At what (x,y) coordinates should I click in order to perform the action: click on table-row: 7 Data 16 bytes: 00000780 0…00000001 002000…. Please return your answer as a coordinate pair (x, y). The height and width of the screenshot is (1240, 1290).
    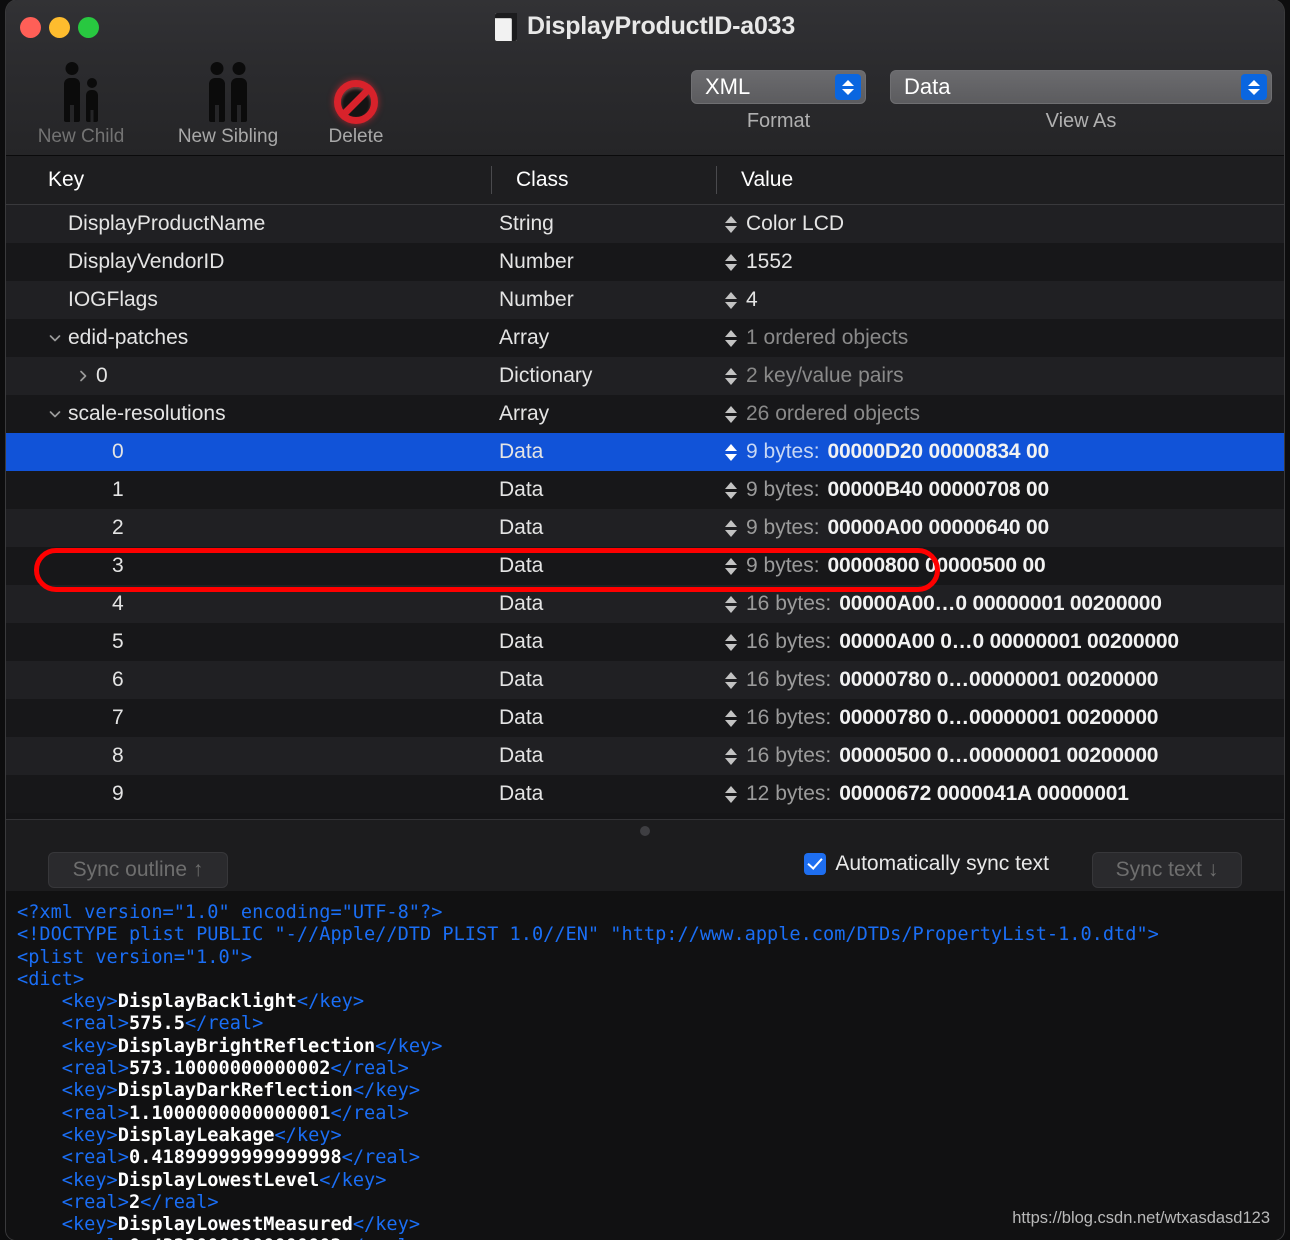
    Looking at the image, I should click on (645, 718).